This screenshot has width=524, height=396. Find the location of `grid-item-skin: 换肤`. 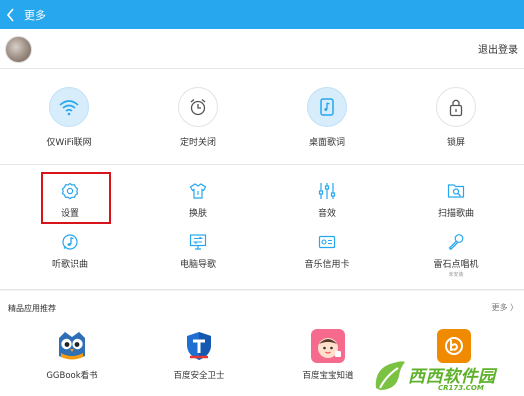

grid-item-skin: 换肤 is located at coordinates (198, 200).